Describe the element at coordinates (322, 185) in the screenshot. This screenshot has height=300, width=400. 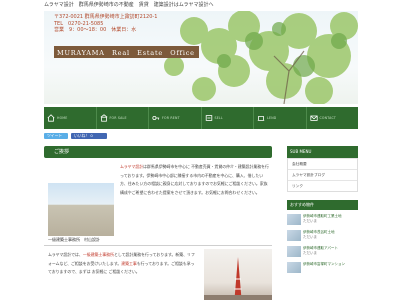
I see `submenu-item-links: リンク` at that location.